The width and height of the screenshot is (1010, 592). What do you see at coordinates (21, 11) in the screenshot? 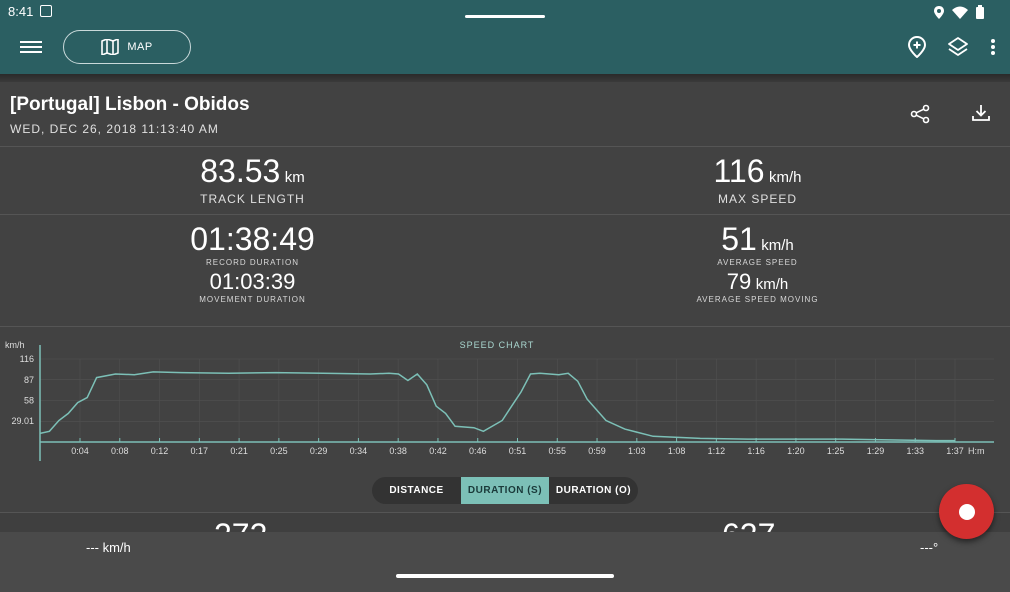
I see `status-time: 8:41` at bounding box center [21, 11].